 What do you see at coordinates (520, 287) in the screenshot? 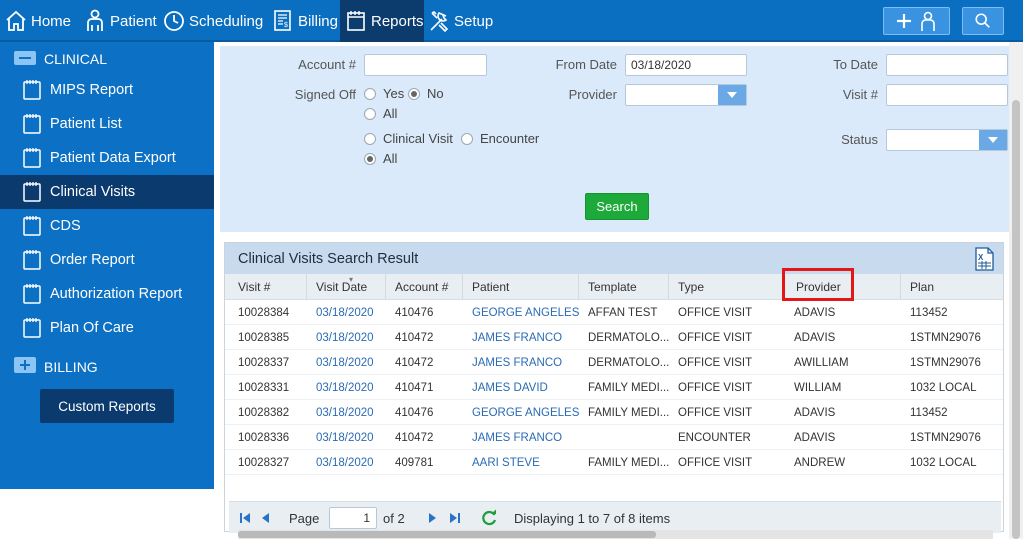
I see `column-header-patient: Patient` at bounding box center [520, 287].